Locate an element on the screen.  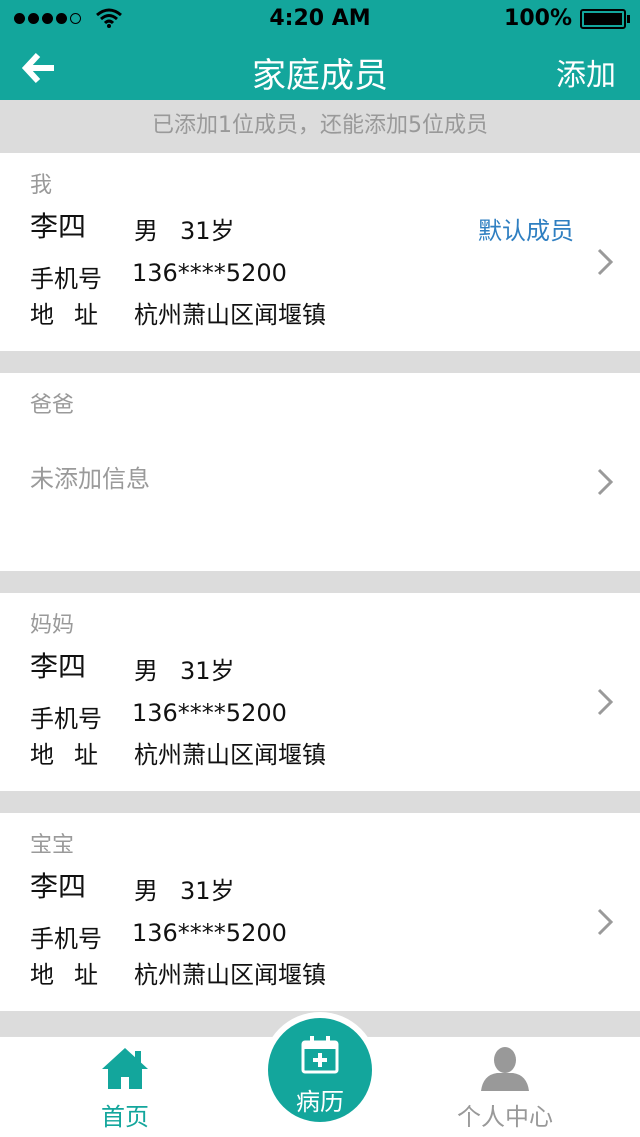
member-relation: 妈妈 is located at coordinates (52, 625).